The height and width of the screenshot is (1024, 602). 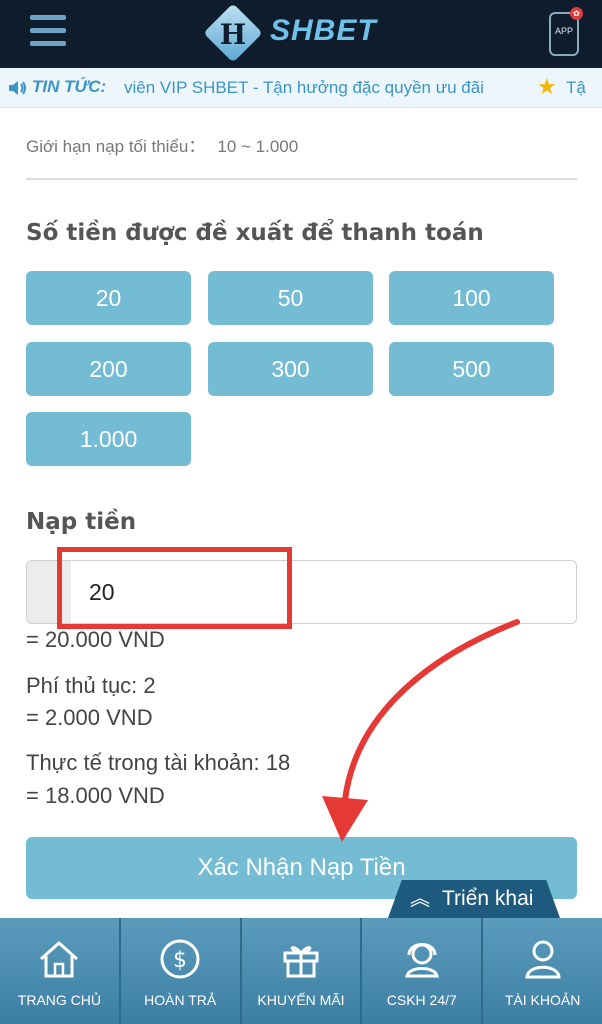 What do you see at coordinates (421, 1000) in the screenshot?
I see `nav-label-support: CSKH 24/7` at bounding box center [421, 1000].